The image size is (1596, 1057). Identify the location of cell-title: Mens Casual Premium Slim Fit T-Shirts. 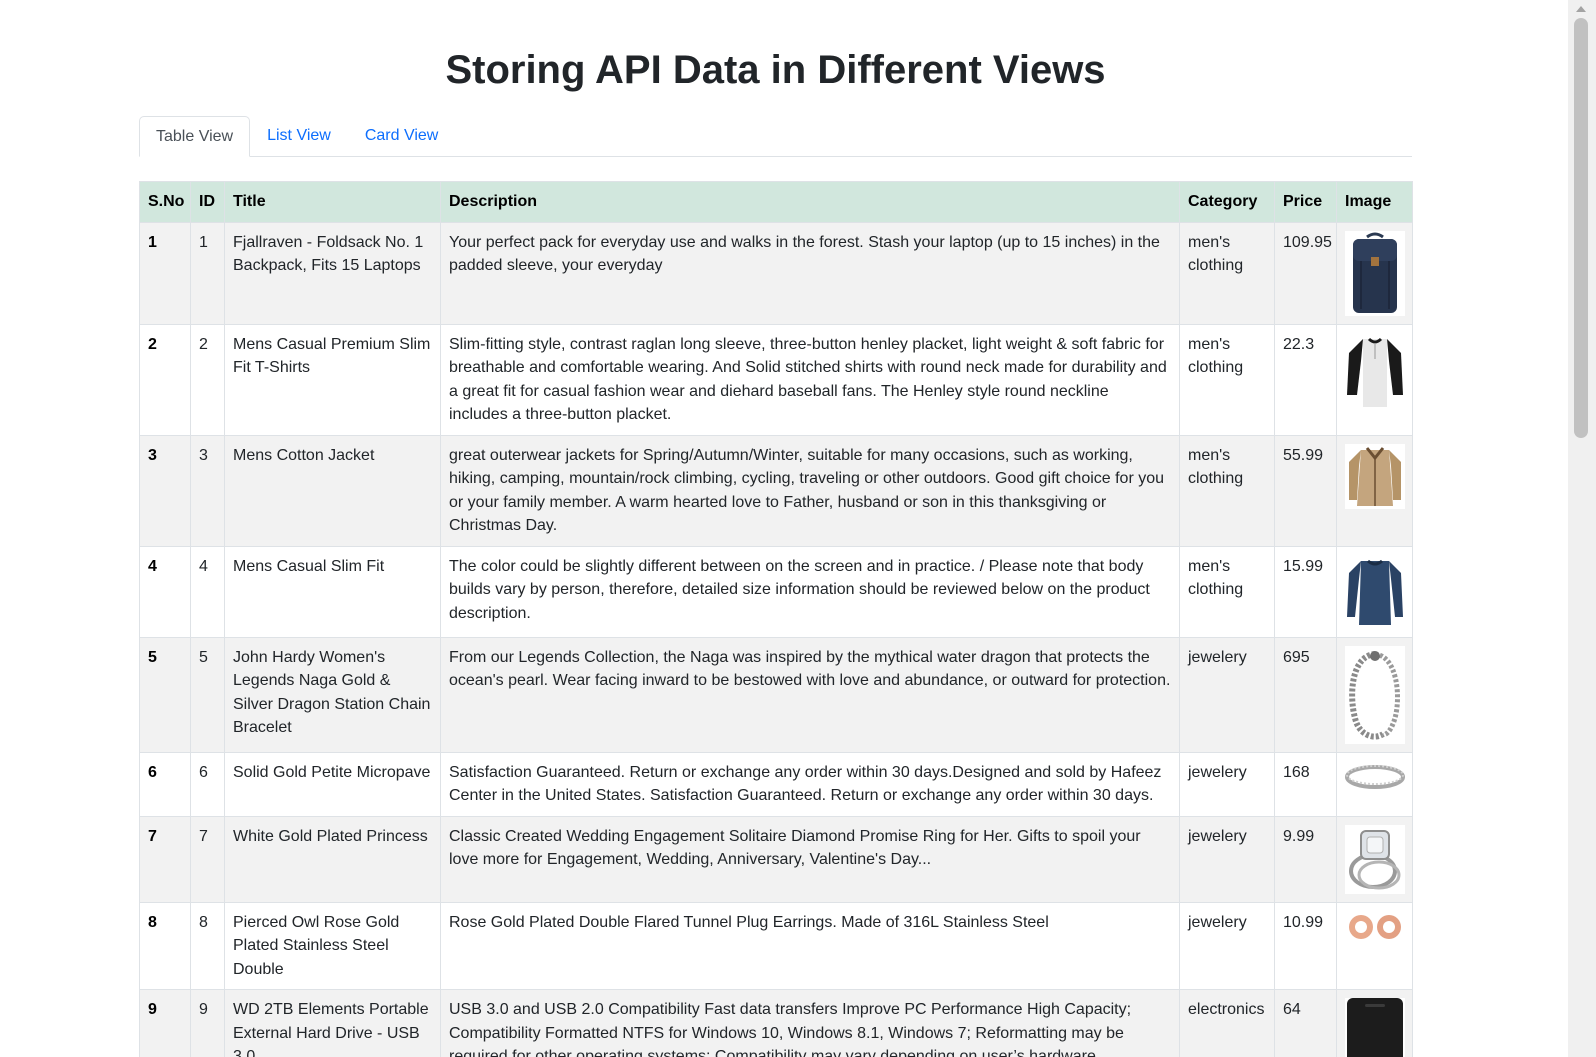
(332, 379).